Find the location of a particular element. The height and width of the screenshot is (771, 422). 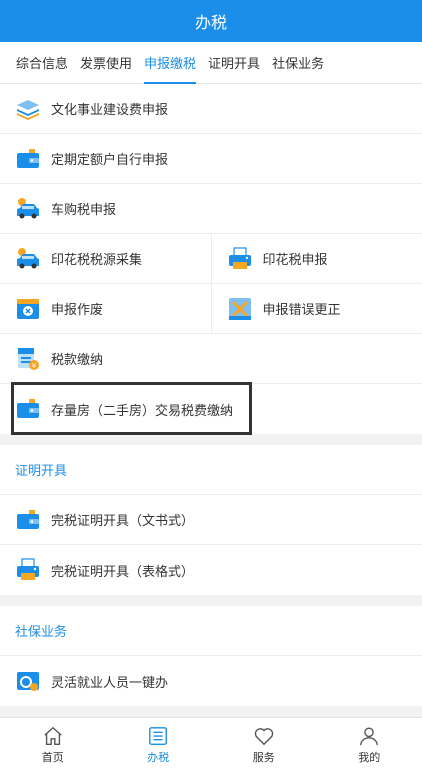

tab-declare-pay-tax: 申报缴税 is located at coordinates (170, 63).